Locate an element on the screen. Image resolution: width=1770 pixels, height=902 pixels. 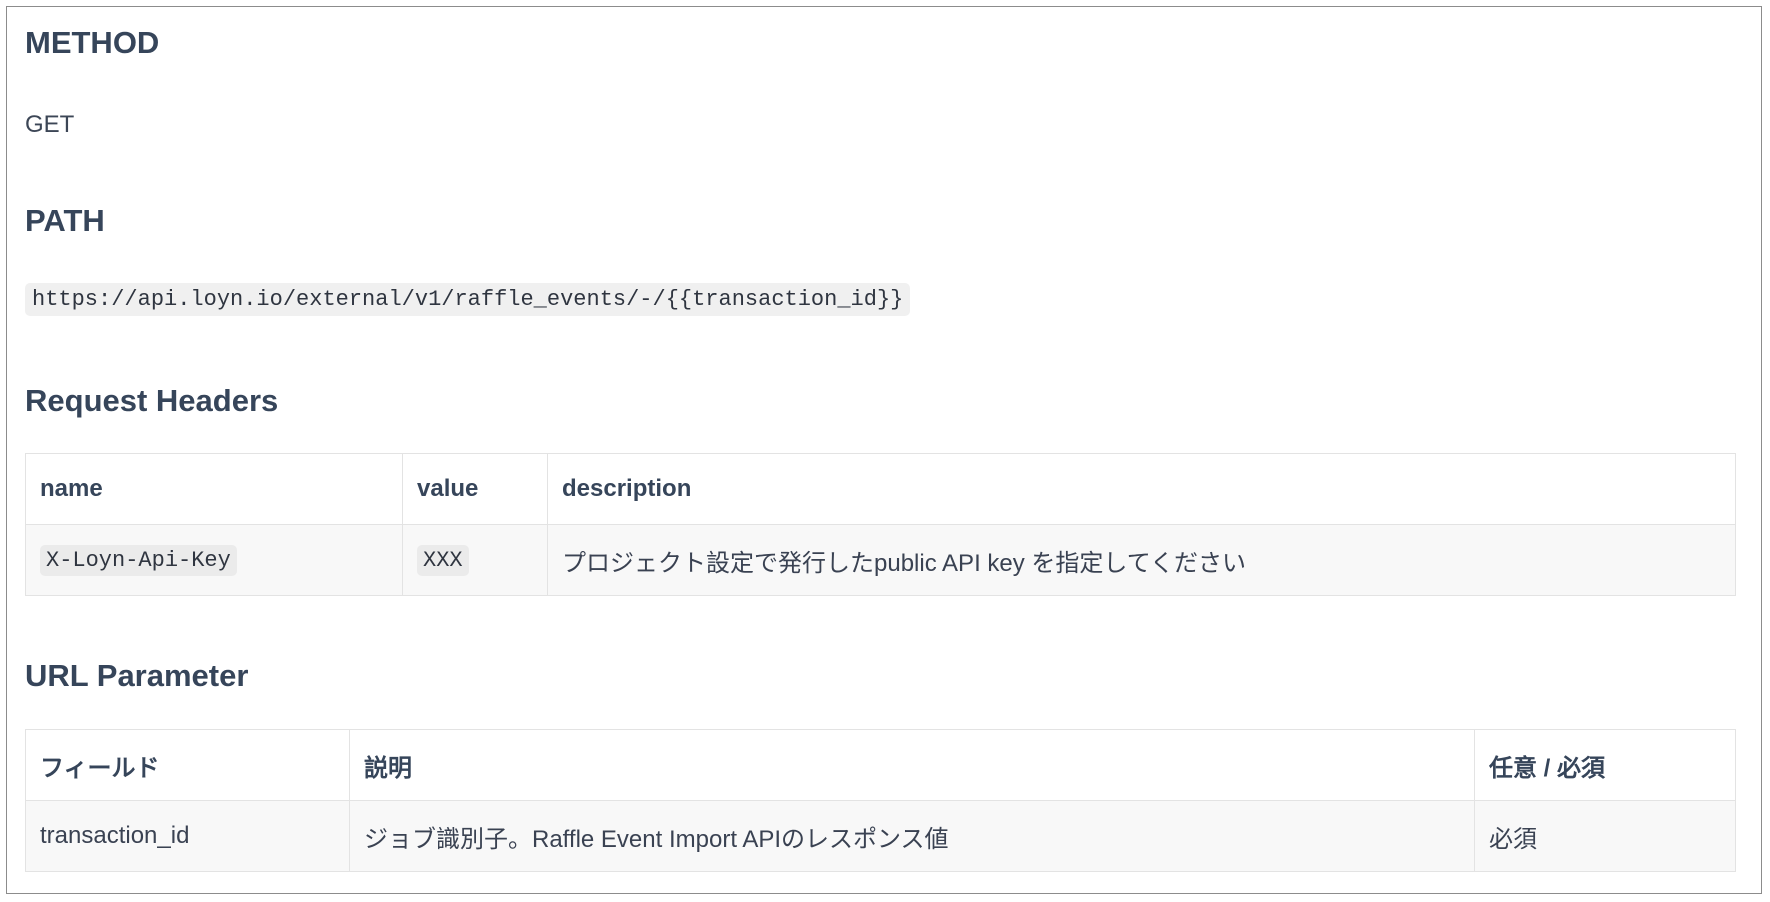
column-header-name: name is located at coordinates (214, 489).